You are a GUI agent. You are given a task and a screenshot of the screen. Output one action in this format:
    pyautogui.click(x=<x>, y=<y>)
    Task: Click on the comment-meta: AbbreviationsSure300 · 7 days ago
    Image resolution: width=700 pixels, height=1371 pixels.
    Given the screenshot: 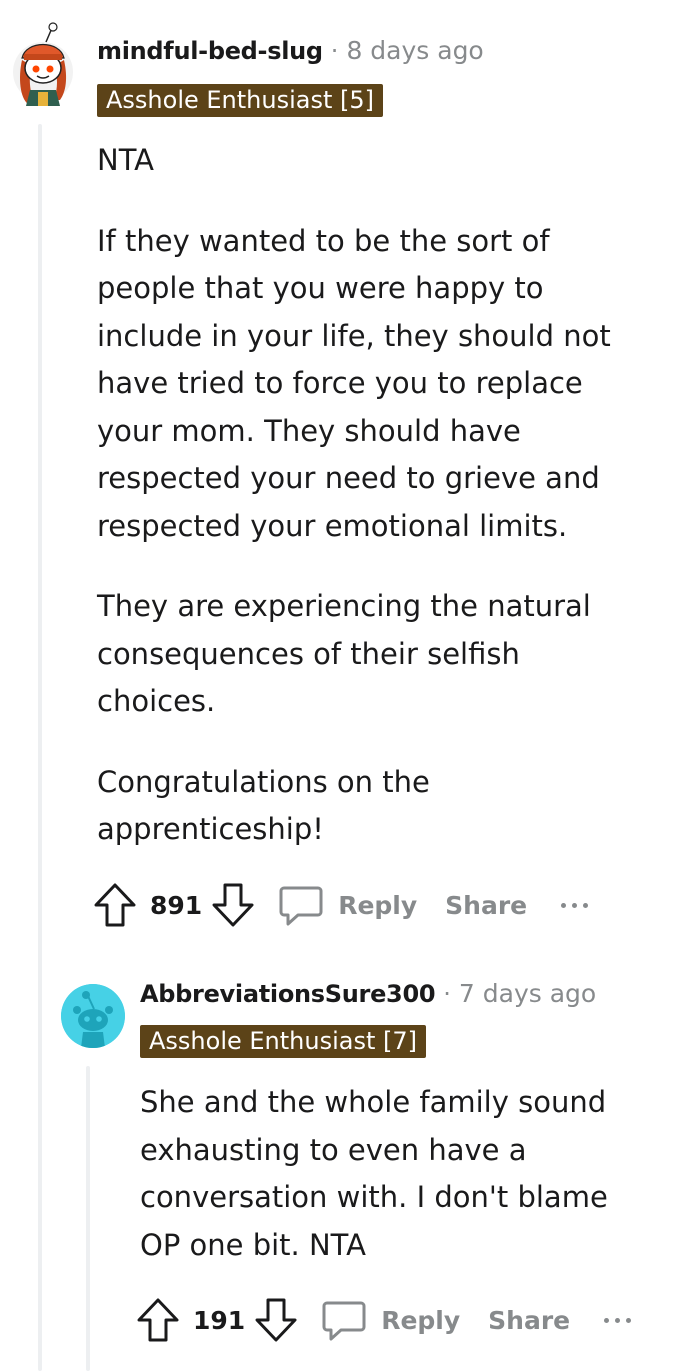 What is the action you would take?
    pyautogui.click(x=368, y=993)
    